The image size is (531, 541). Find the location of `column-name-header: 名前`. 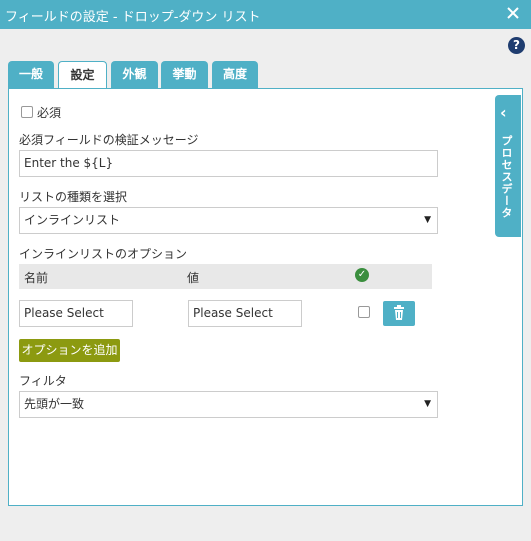

column-name-header: 名前 is located at coordinates (36, 278).